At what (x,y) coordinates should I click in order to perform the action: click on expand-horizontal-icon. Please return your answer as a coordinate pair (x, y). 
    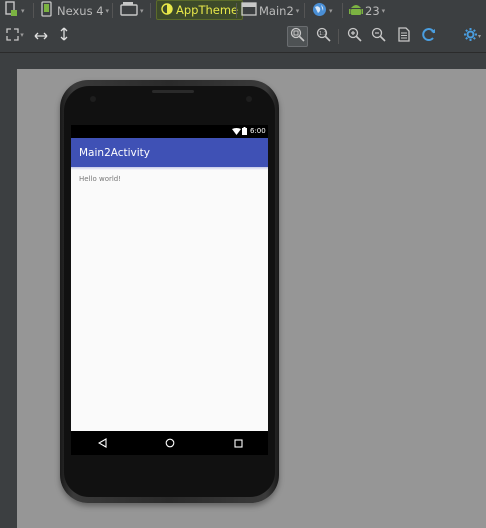
    Looking at the image, I should click on (41, 35).